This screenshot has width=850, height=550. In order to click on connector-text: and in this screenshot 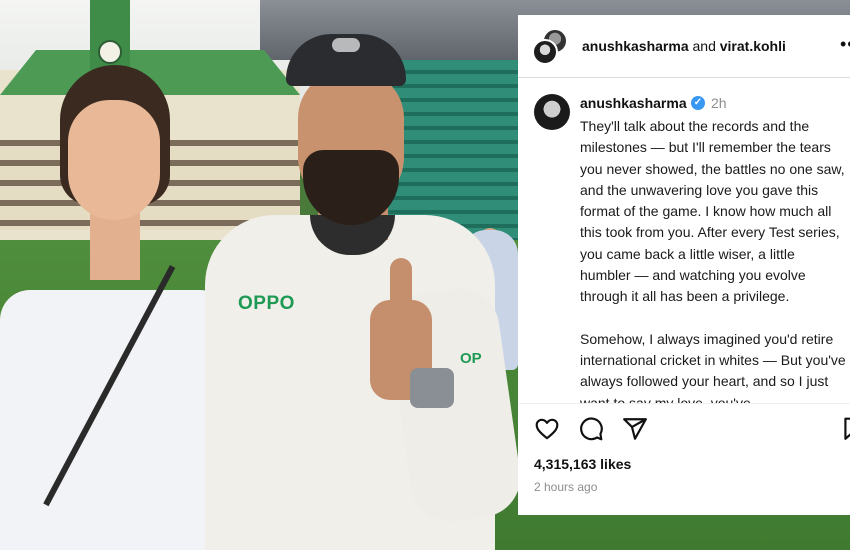, I will do `click(704, 46)`.